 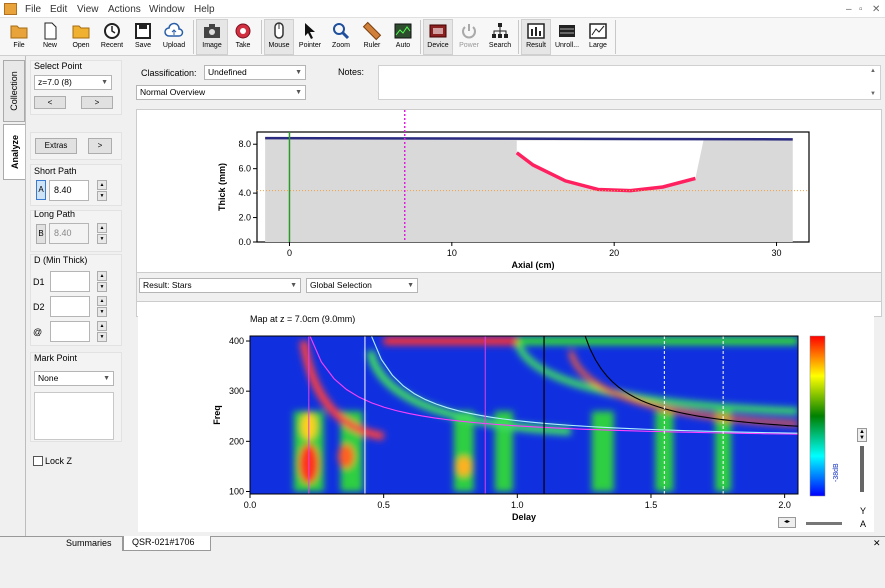 I want to click on menu-window: Window, so click(x=167, y=9).